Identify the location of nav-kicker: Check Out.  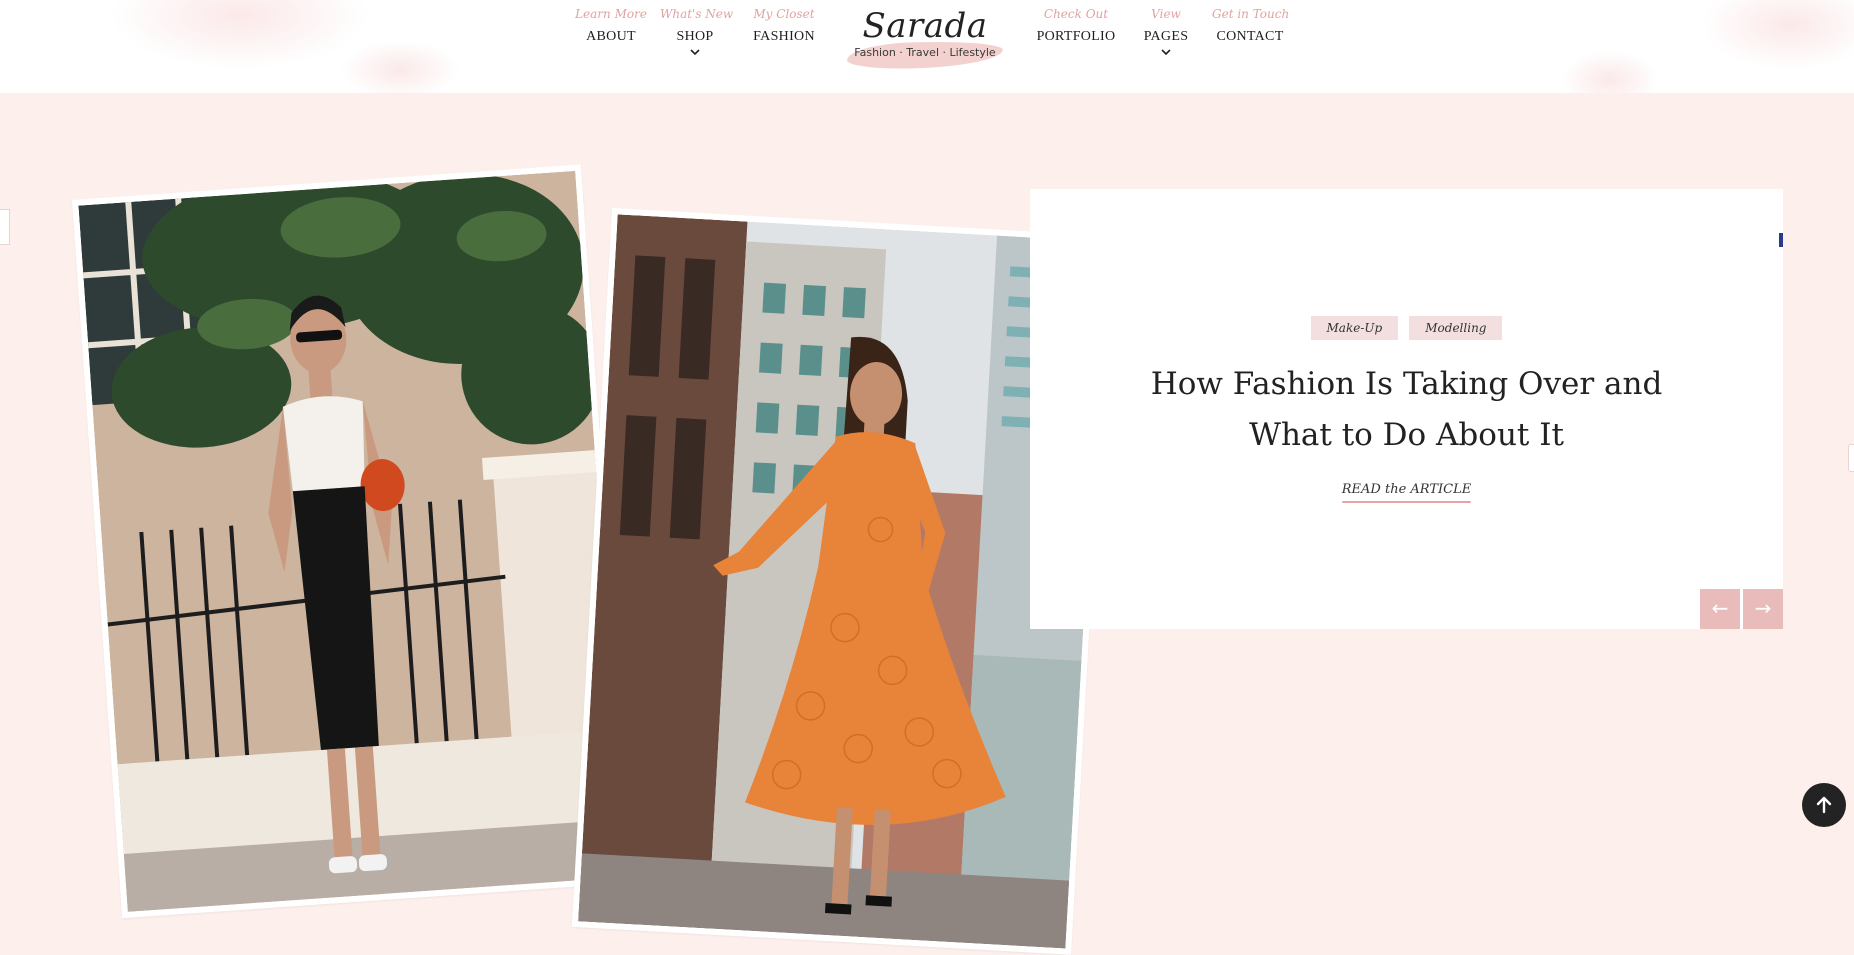
(1076, 14).